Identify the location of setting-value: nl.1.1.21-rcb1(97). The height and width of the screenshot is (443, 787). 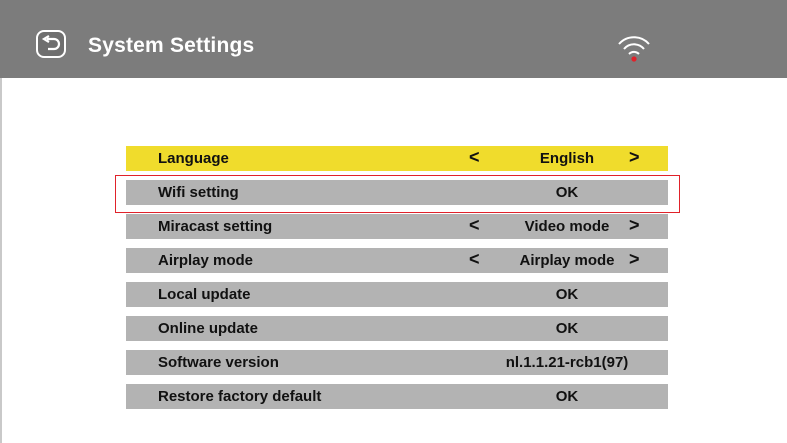
(567, 362).